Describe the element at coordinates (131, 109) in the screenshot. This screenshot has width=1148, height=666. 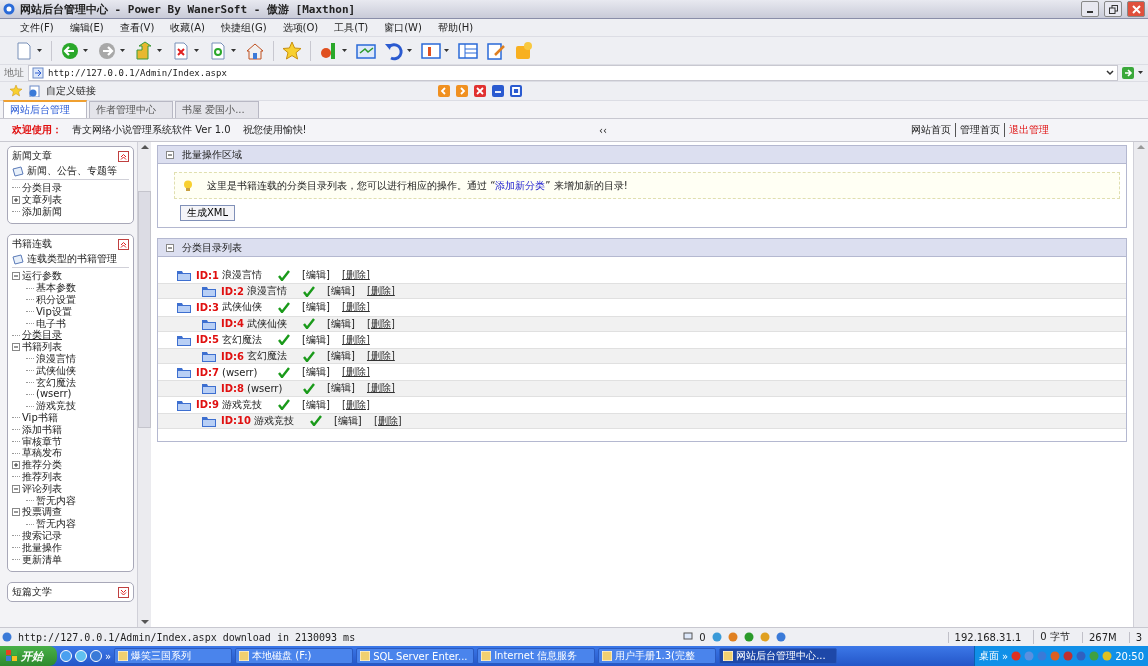
I see `browser-tab: 作者管理中心` at that location.